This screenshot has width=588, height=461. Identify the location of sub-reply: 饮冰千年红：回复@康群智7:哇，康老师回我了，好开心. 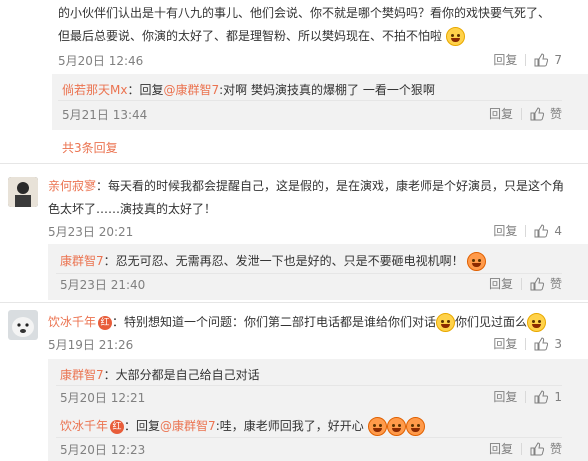
(242, 426).